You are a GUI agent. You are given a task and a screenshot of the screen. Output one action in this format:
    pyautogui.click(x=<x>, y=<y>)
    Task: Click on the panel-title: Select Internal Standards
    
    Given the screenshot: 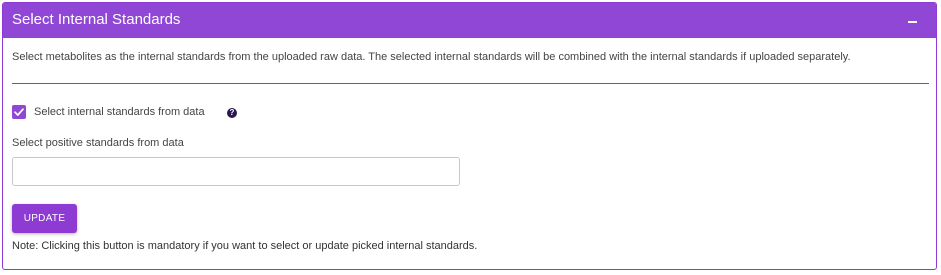 What is the action you would take?
    pyautogui.click(x=96, y=19)
    